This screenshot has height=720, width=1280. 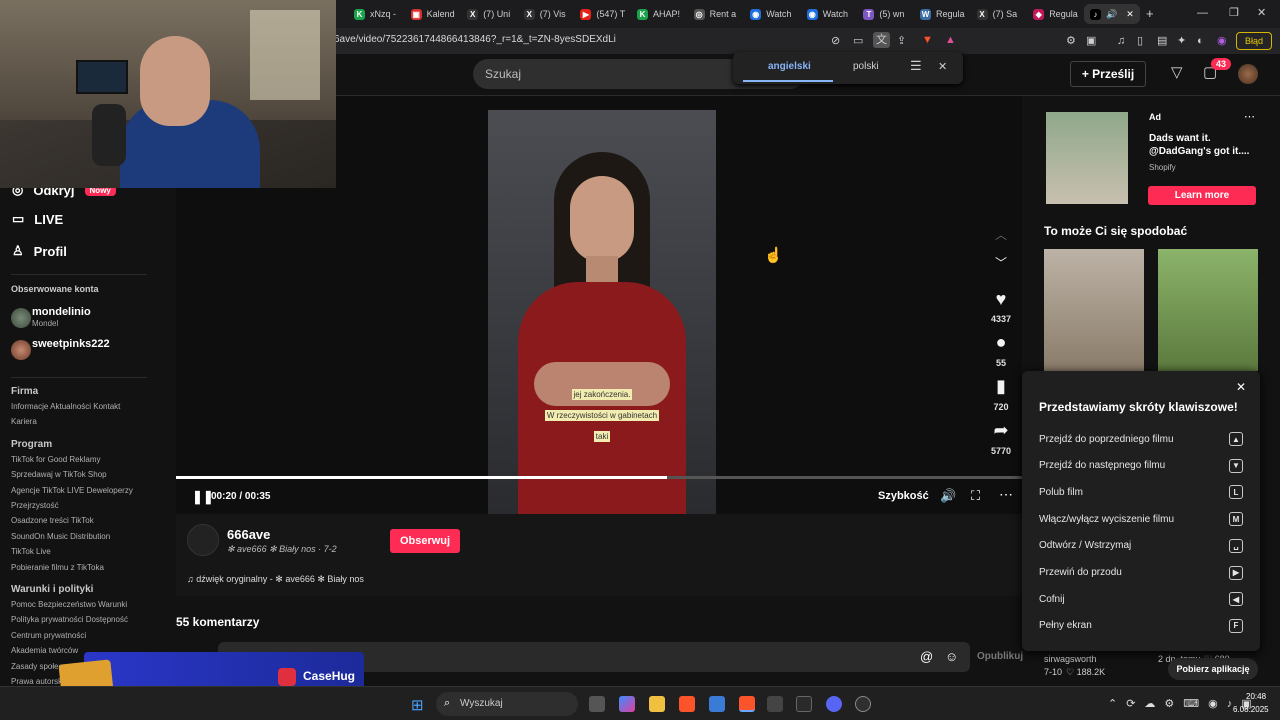 I want to click on browser-tab: X (7) Vis, so click(x=545, y=14).